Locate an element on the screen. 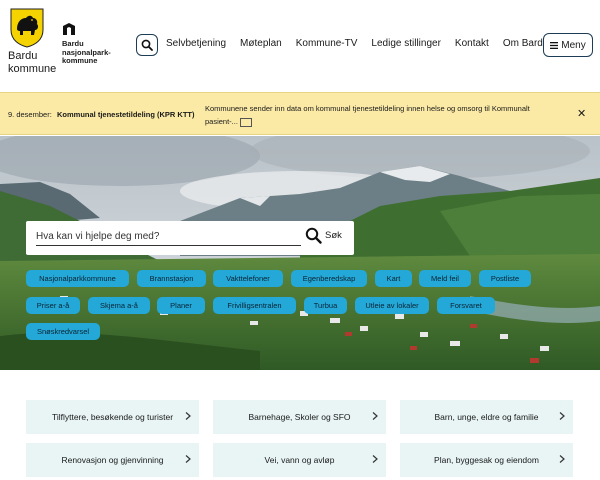 Image resolution: width=600 pixels, height=480 pixels. quick-link-meld-feil: Meld feil is located at coordinates (445, 278).